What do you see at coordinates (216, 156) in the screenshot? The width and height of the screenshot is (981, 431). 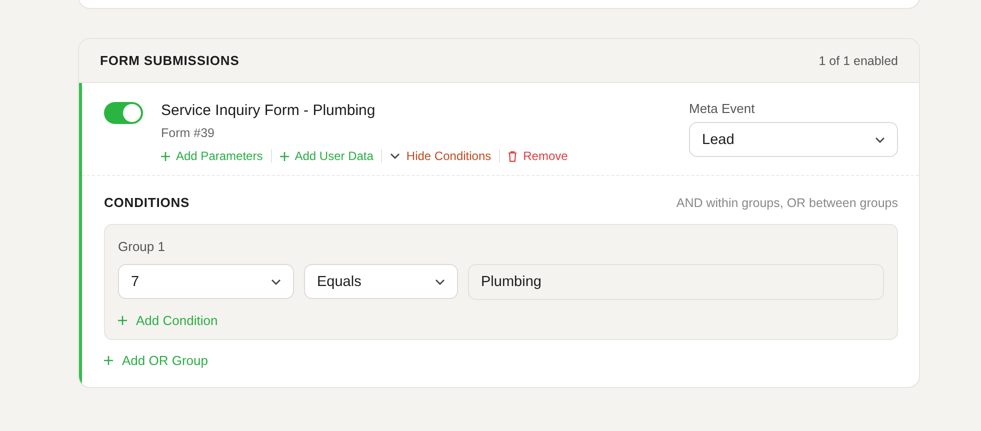 I see `action-link: Add Parameters` at bounding box center [216, 156].